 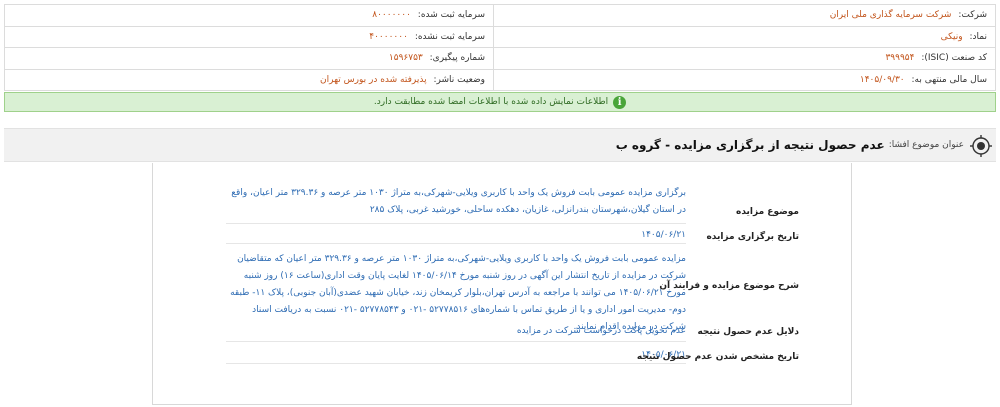 I want to click on info-row-2: نماد: ونیکی سرمایه ثبت نشده: ۴۰۰۰۰۰۰۰, so click(x=500, y=36).